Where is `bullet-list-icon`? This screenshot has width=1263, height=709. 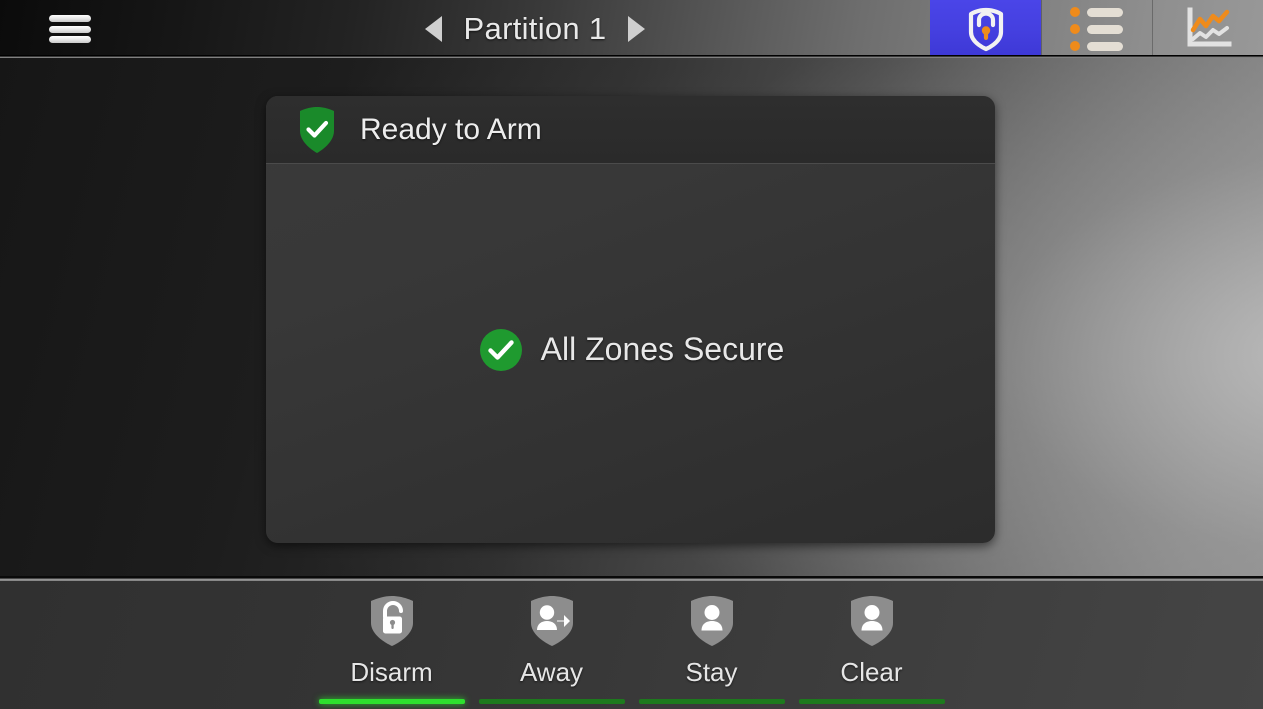 bullet-list-icon is located at coordinates (1096, 29).